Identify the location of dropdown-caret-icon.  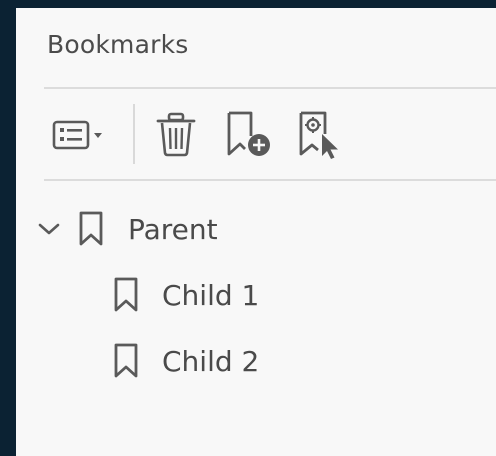
(98, 135).